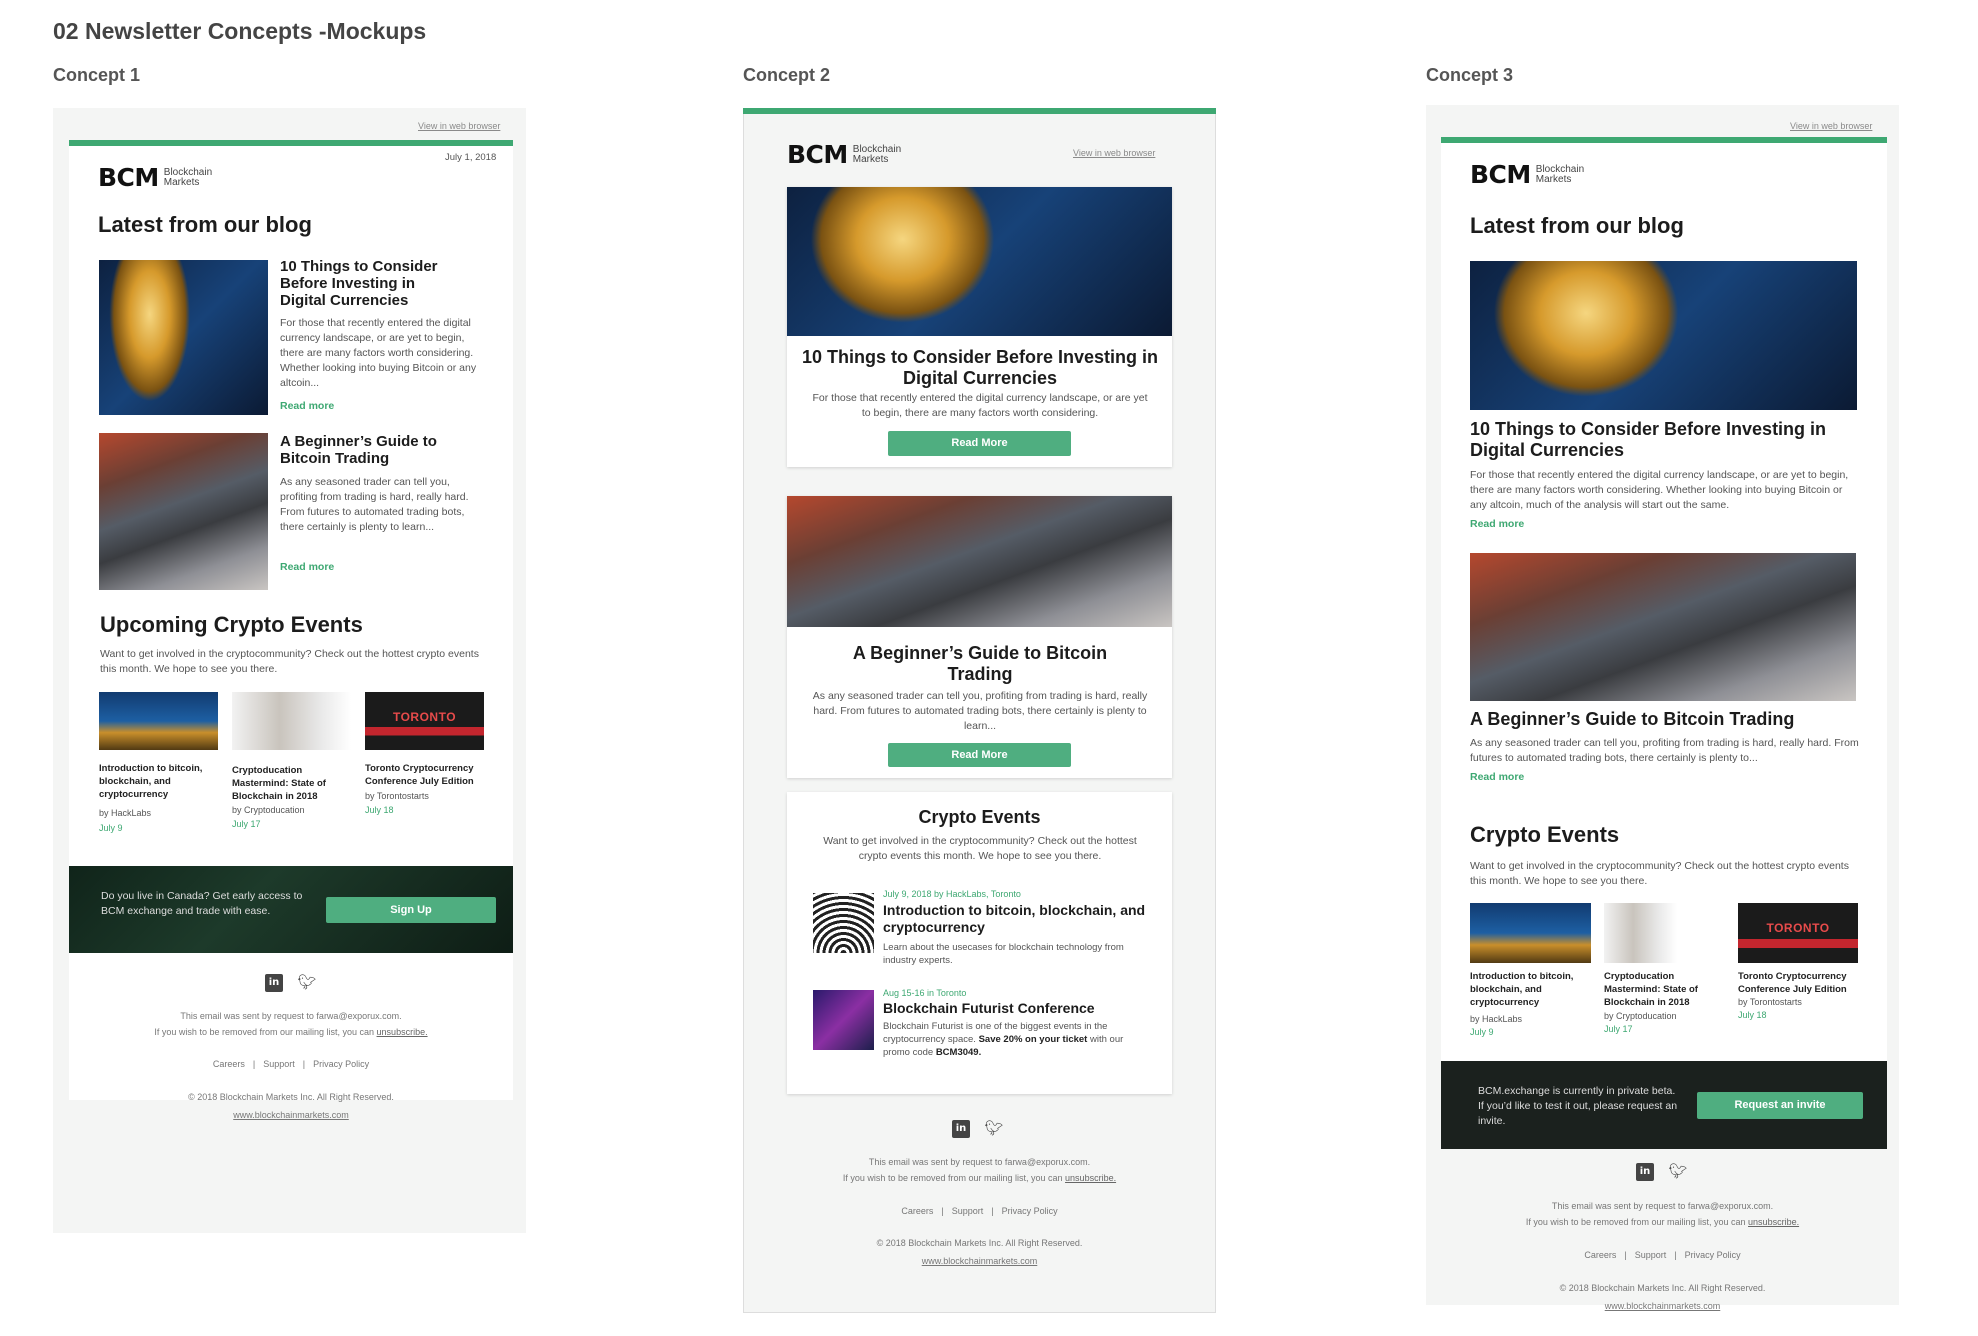  What do you see at coordinates (1470, 75) in the screenshot?
I see `concept-3-label: Concept 3` at bounding box center [1470, 75].